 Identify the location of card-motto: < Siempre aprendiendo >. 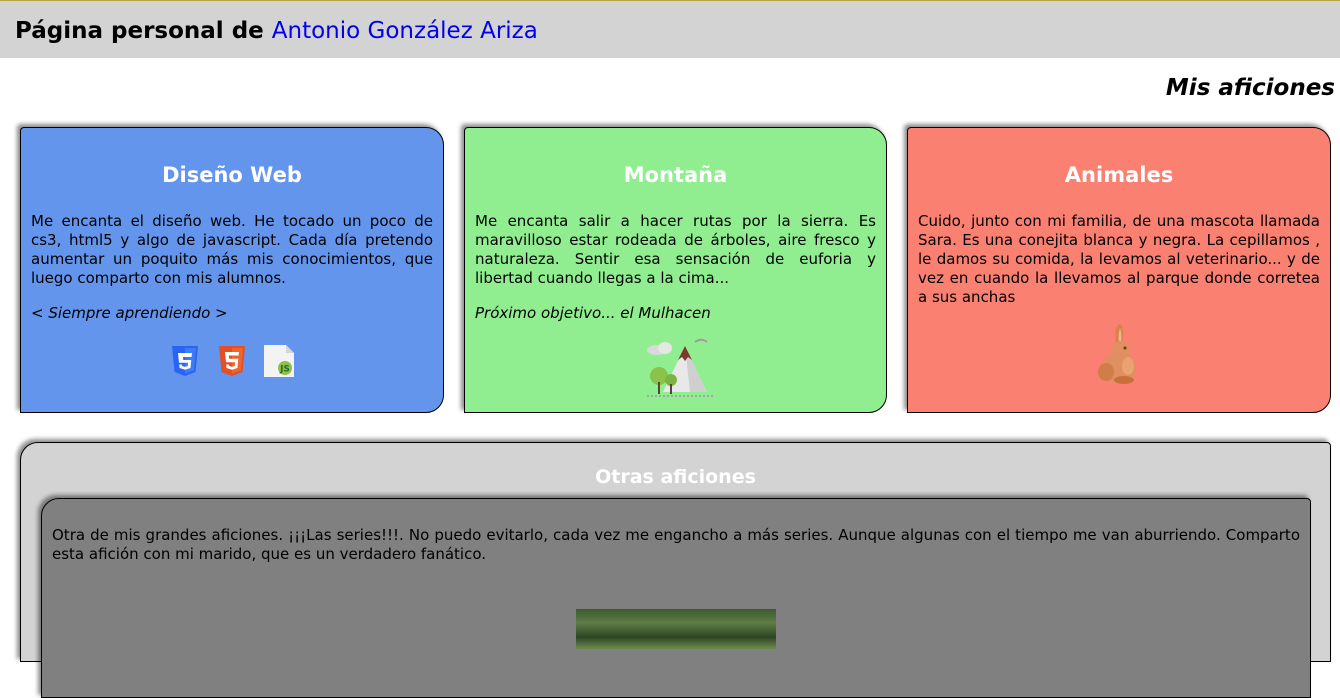
(129, 313).